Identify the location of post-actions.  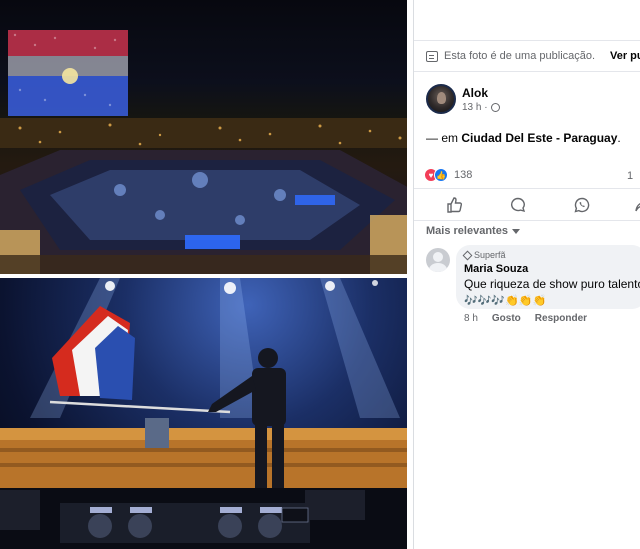
(527, 204).